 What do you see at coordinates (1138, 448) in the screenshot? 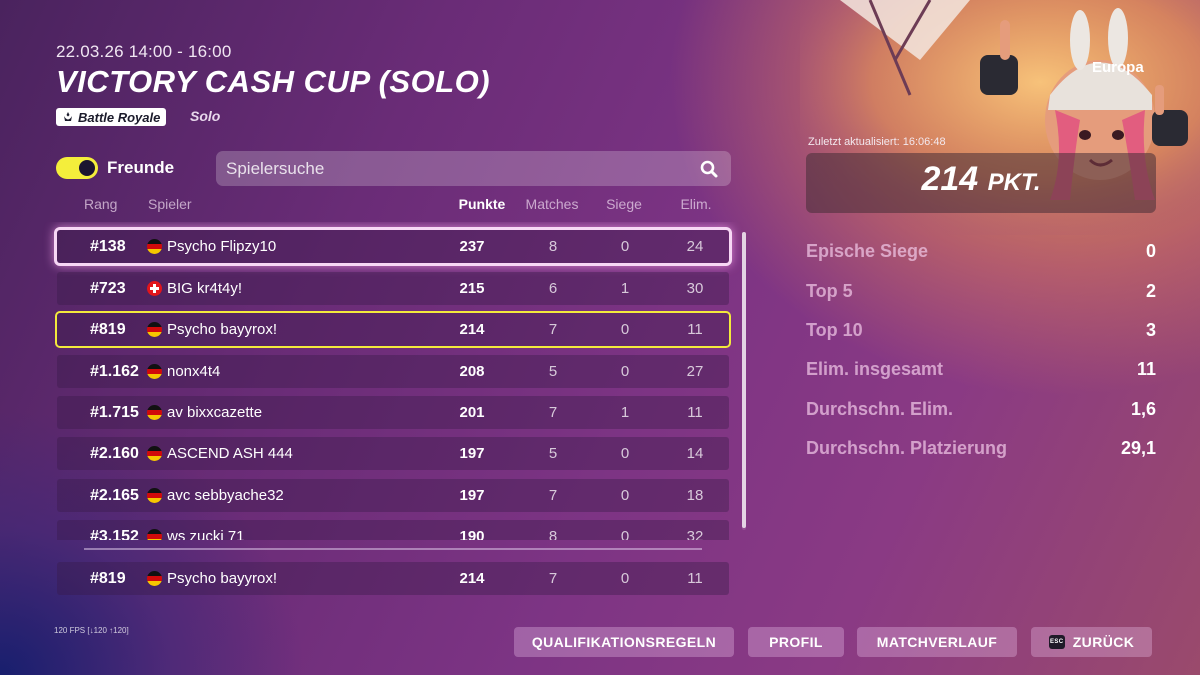
I see `stat-value: 29,1` at bounding box center [1138, 448].